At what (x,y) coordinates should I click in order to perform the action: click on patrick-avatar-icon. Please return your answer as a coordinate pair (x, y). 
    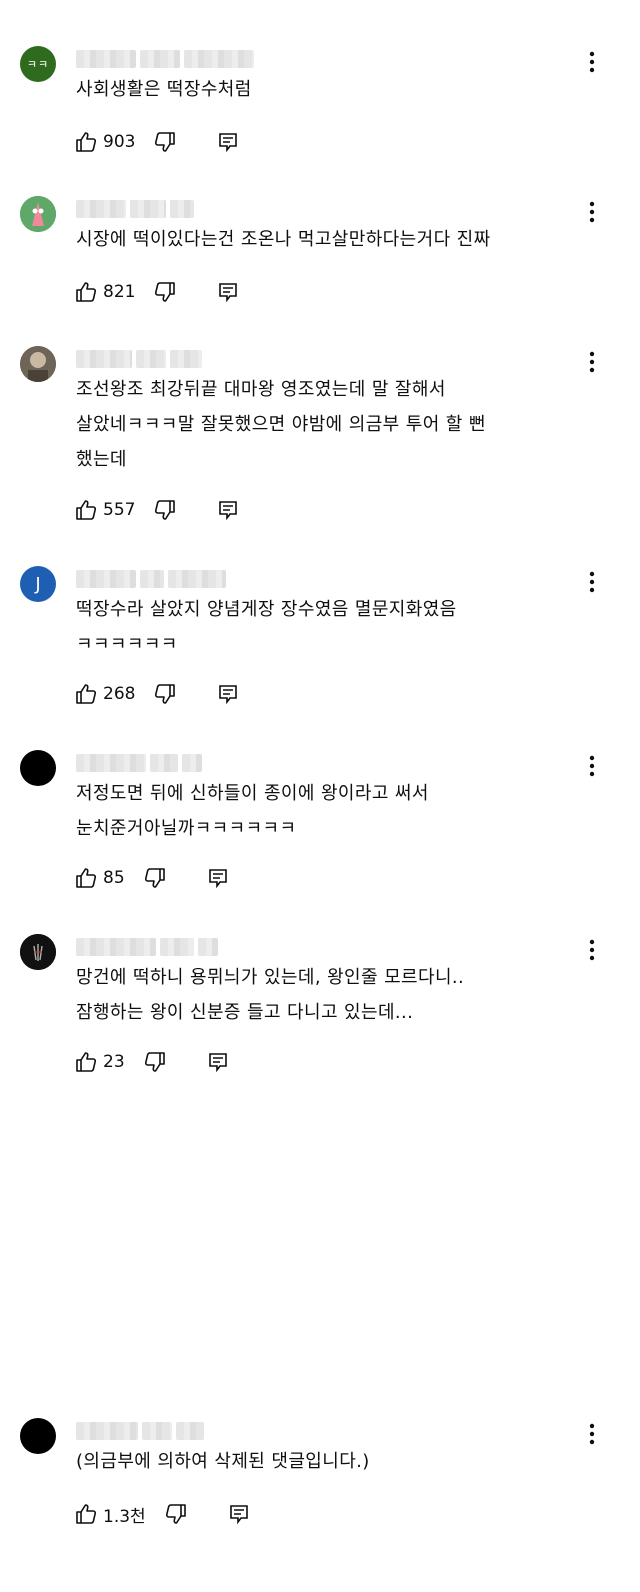
    Looking at the image, I should click on (38, 214).